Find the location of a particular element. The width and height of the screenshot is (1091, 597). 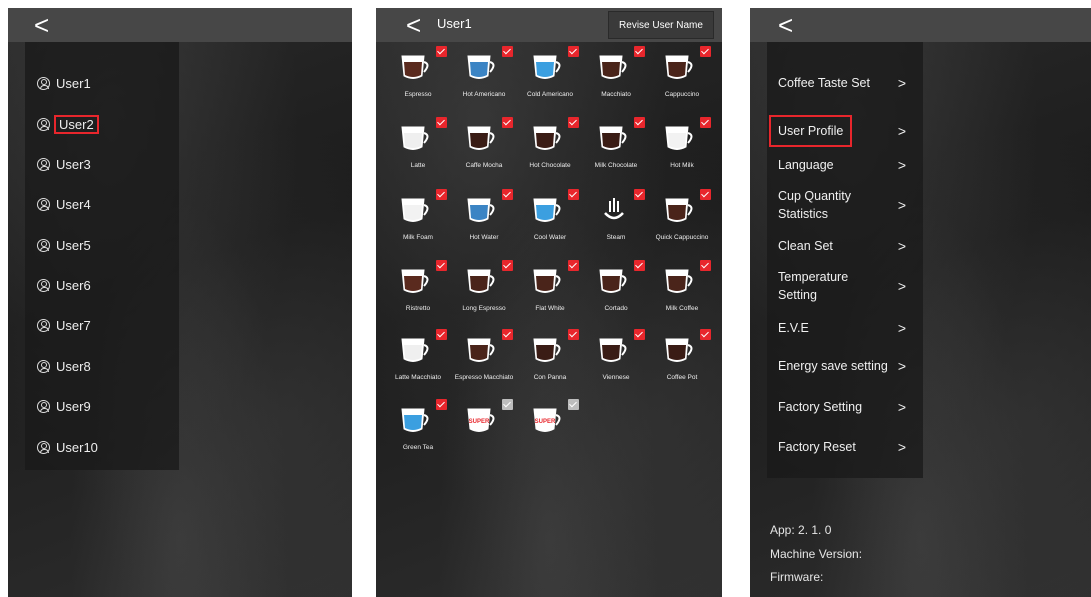

drink-item: Cold Americano is located at coordinates (550, 77).